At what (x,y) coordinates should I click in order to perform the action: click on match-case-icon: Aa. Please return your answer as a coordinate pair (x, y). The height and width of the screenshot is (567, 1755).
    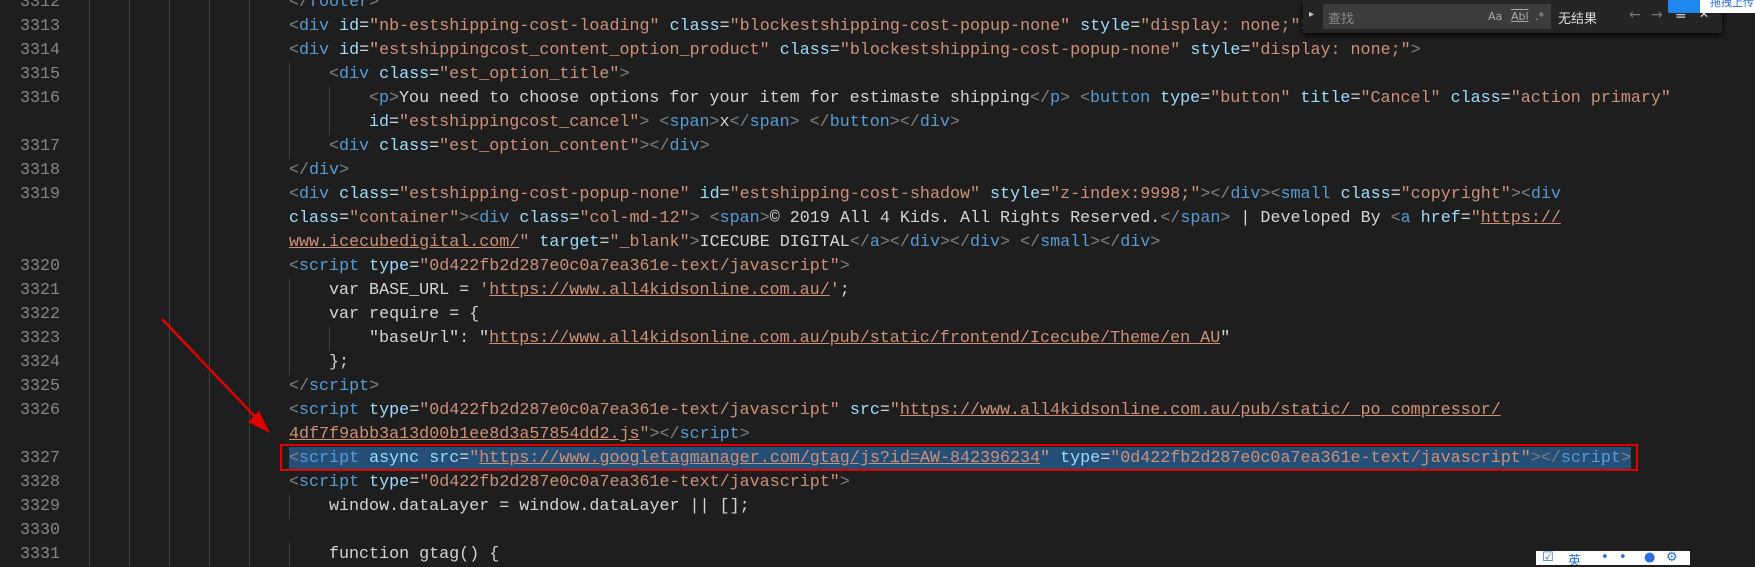
    Looking at the image, I should click on (1495, 16).